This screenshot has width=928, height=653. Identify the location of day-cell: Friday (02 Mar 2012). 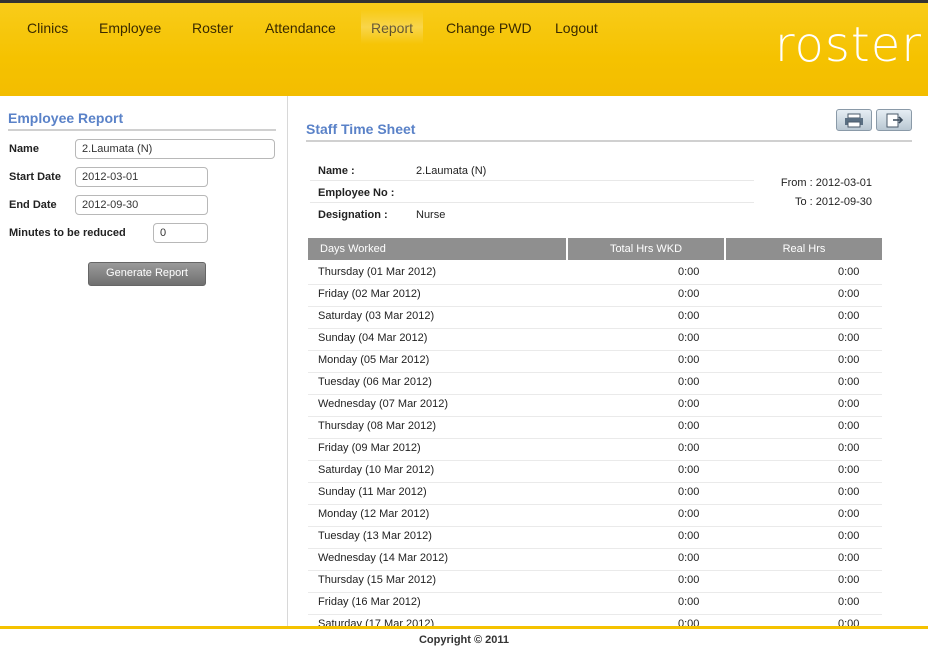
(369, 294).